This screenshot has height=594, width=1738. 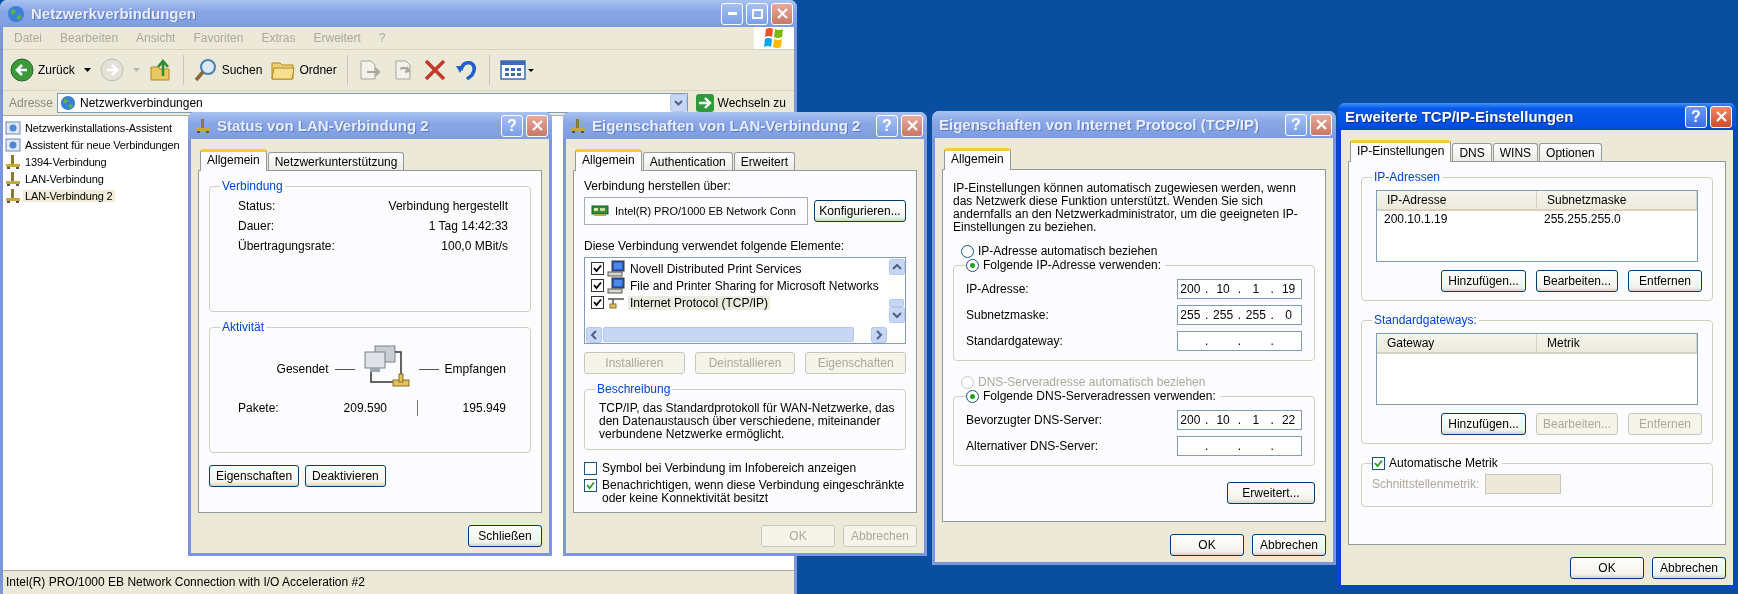 What do you see at coordinates (93, 144) in the screenshot?
I see `connection-item: Assistent für neue Verbindungen` at bounding box center [93, 144].